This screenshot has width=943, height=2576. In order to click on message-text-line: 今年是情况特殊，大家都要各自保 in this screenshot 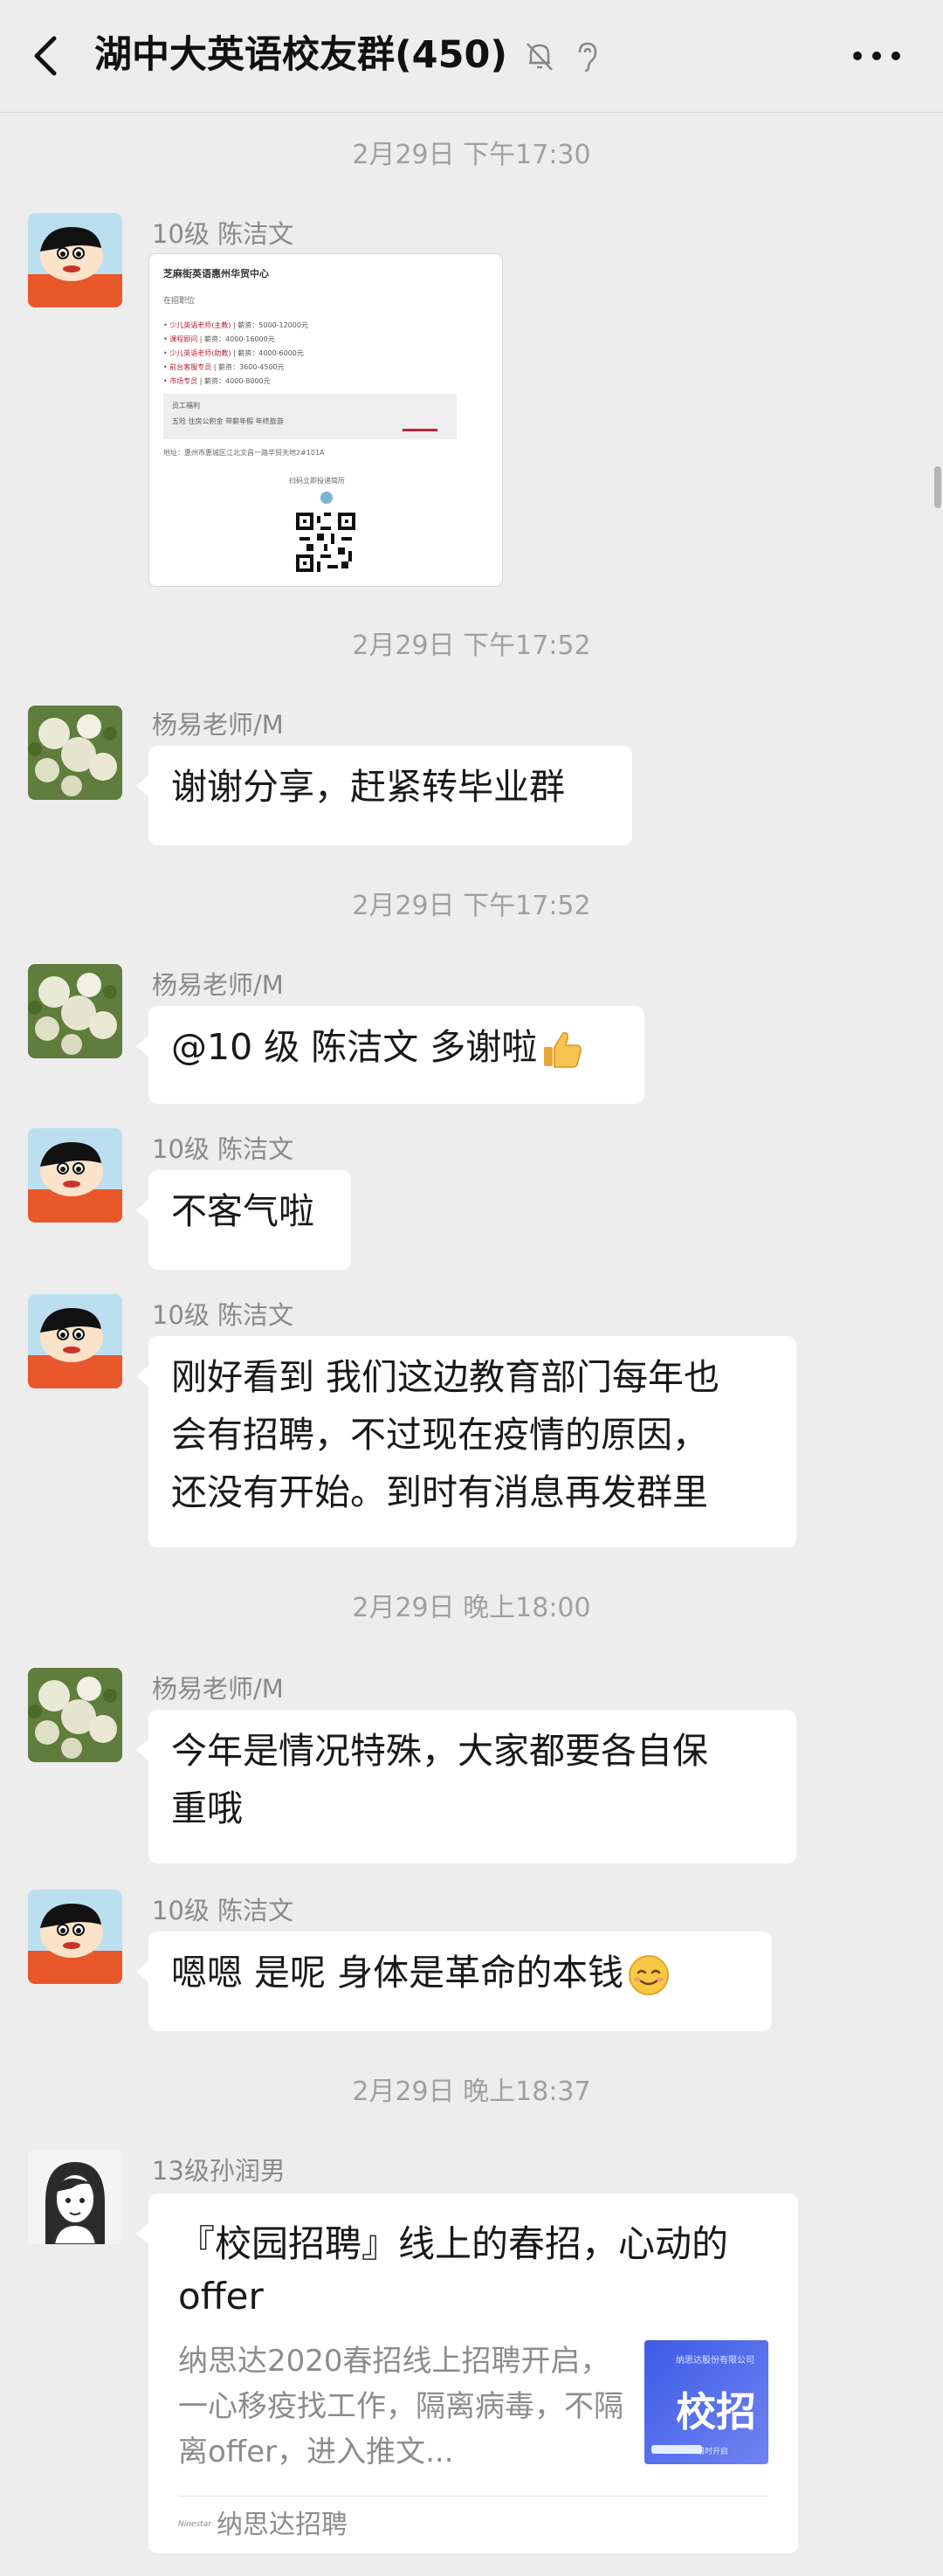, I will do `click(439, 1751)`.